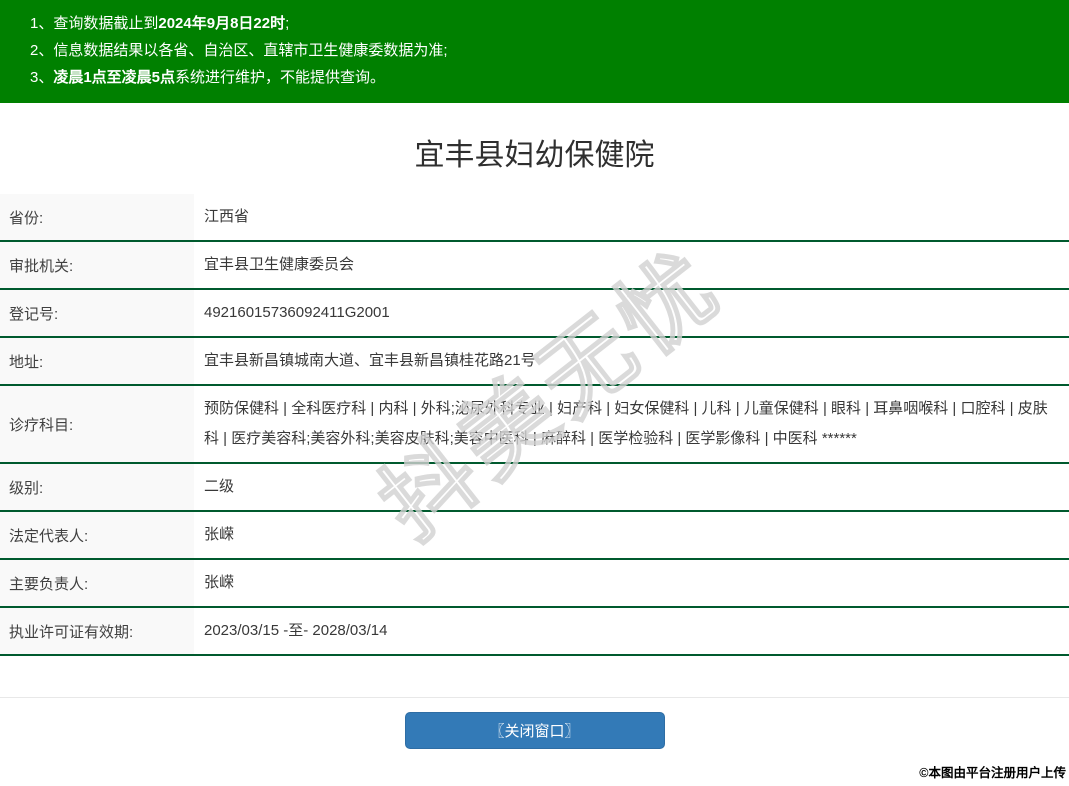  What do you see at coordinates (219, 486) in the screenshot?
I see `row-value: 二级` at bounding box center [219, 486].